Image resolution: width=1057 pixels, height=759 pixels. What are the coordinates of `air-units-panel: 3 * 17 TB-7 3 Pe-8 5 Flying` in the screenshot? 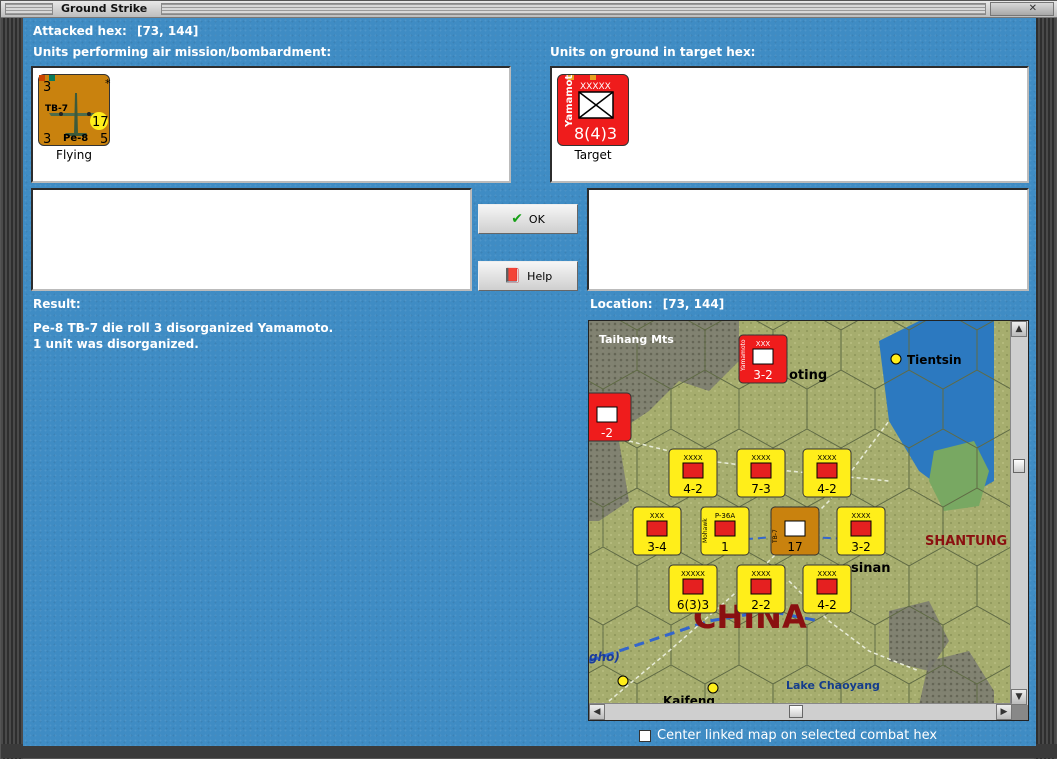 It's located at (271, 124).